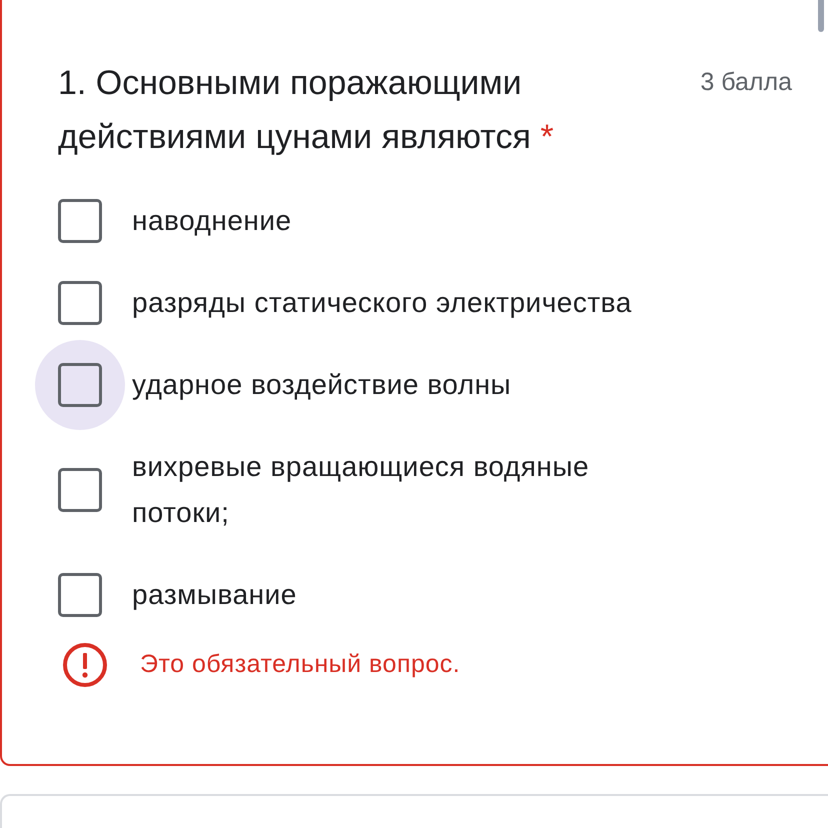 This screenshot has width=828, height=828. What do you see at coordinates (821, 16) in the screenshot?
I see `scrollbar` at bounding box center [821, 16].